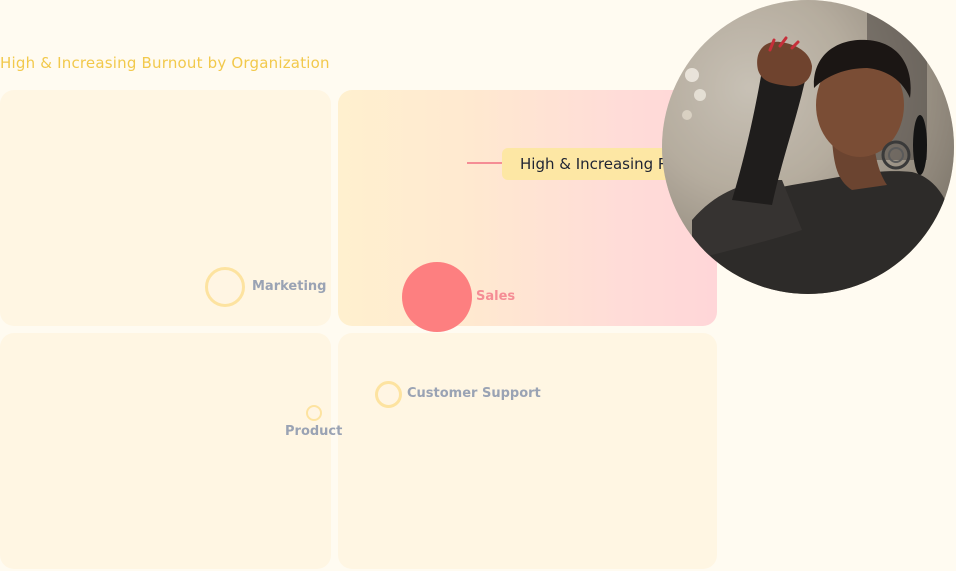 The height and width of the screenshot is (571, 956). What do you see at coordinates (314, 431) in the screenshot?
I see `label-product: Product` at bounding box center [314, 431].